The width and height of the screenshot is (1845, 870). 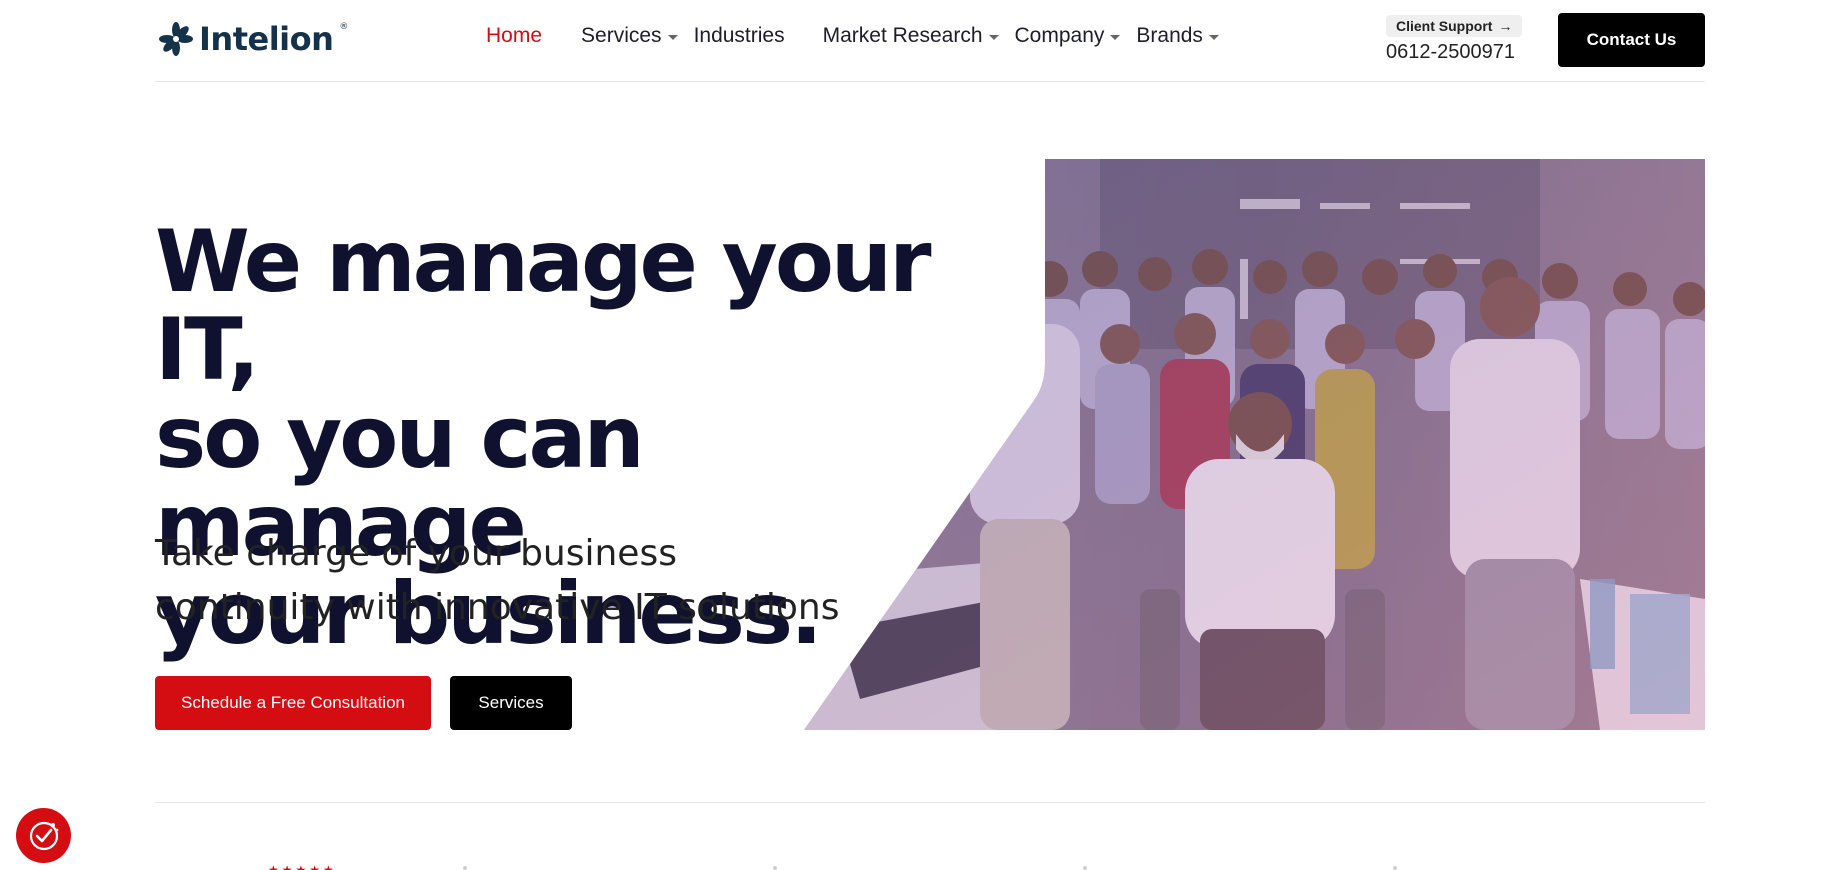 I want to click on arrow-right-icon: →, so click(x=1505, y=26).